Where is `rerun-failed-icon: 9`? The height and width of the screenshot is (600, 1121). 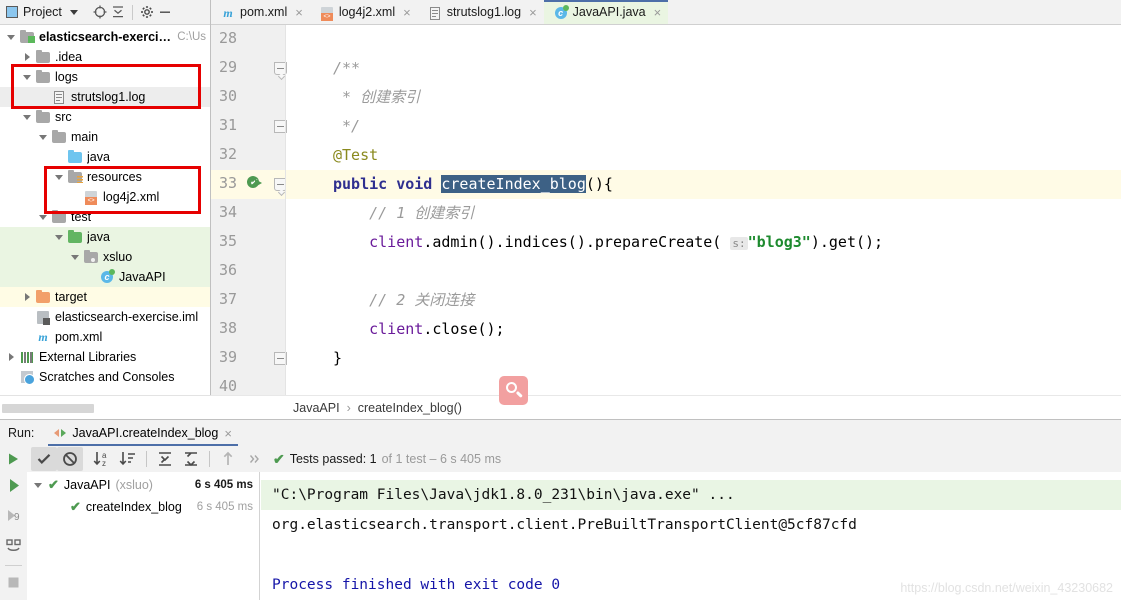 rerun-failed-icon: 9 is located at coordinates (13, 521).